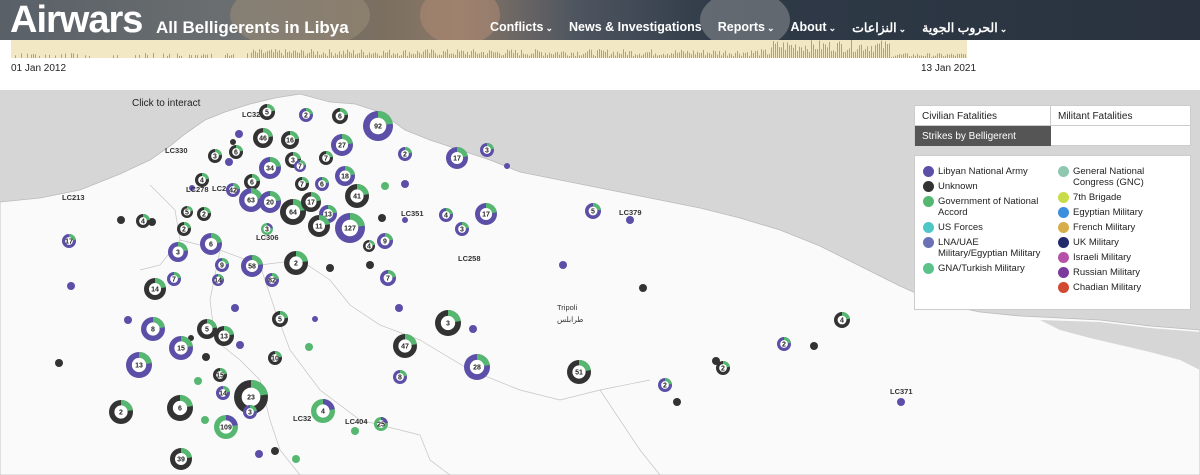 The image size is (1200, 475). What do you see at coordinates (275, 358) in the screenshot?
I see `strike-marker: 10` at bounding box center [275, 358].